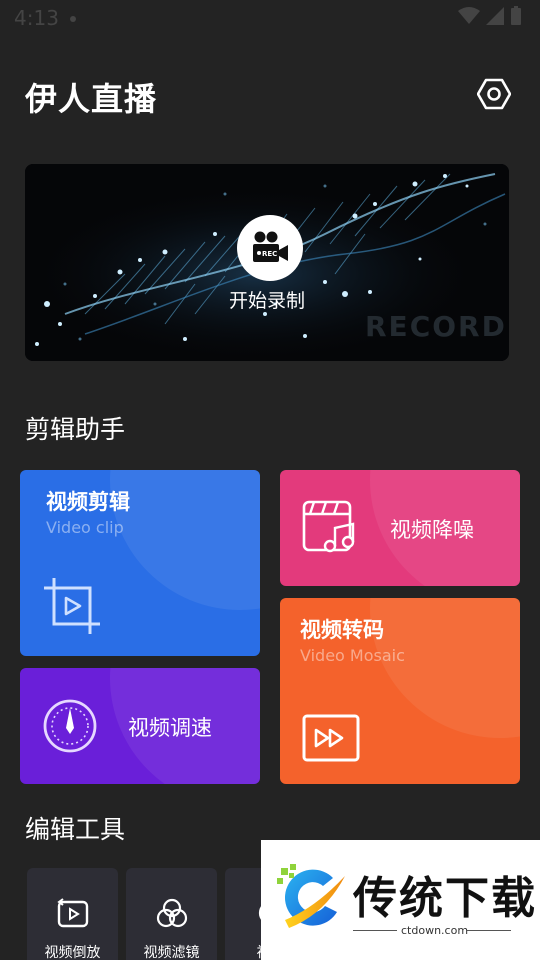 Image resolution: width=540 pixels, height=960 pixels. I want to click on tool-label: 视频滤镜, so click(171, 952).